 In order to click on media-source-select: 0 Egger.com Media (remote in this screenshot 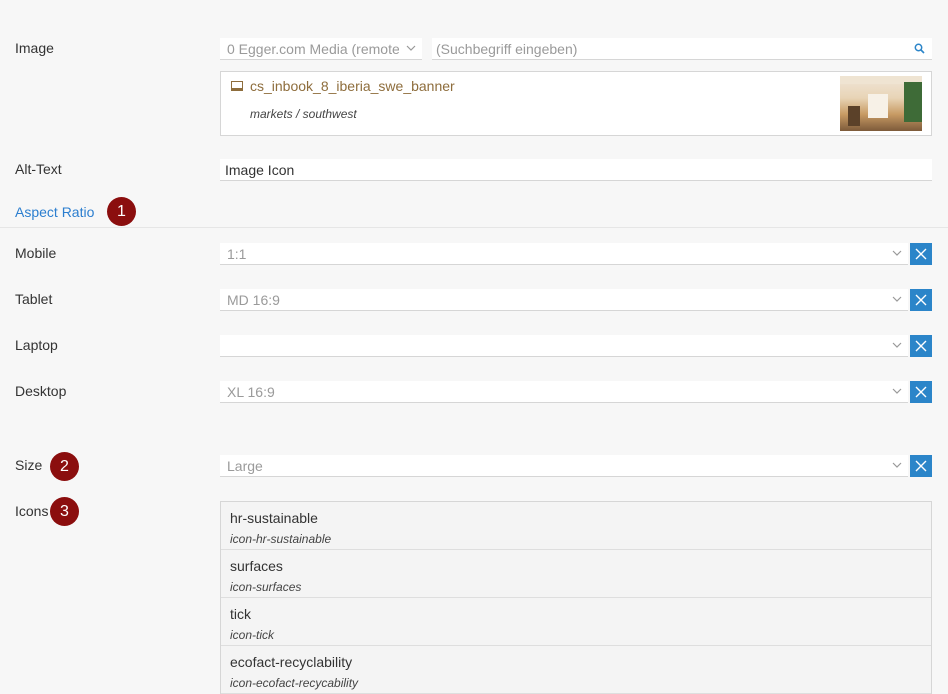, I will do `click(321, 49)`.